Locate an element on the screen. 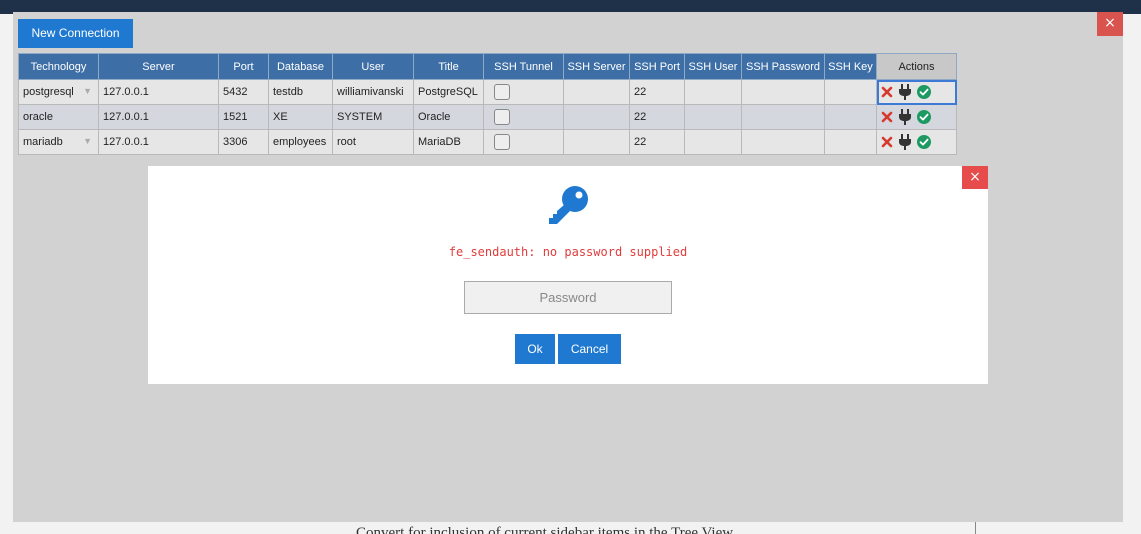 The image size is (1141, 534). database-cell: employees is located at coordinates (300, 142).